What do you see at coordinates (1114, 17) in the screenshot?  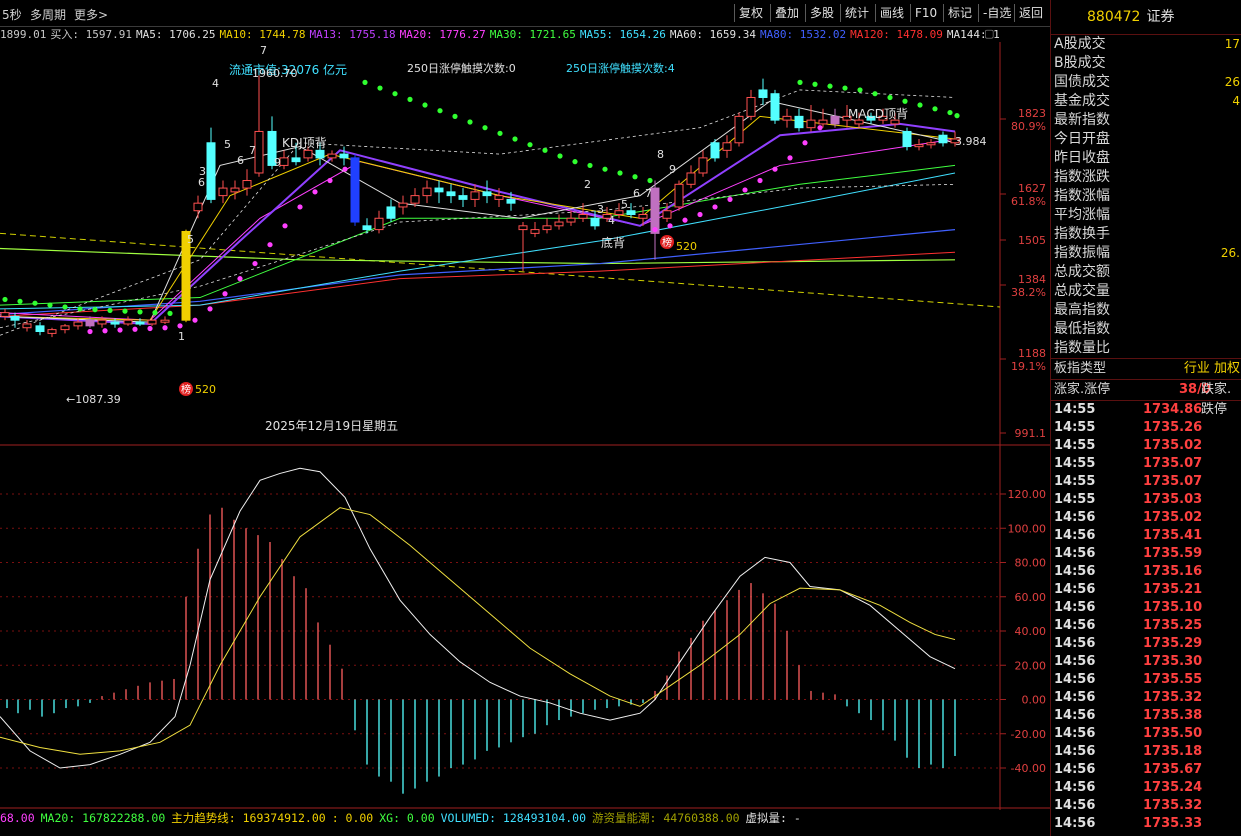 I see `index-code: 880472` at bounding box center [1114, 17].